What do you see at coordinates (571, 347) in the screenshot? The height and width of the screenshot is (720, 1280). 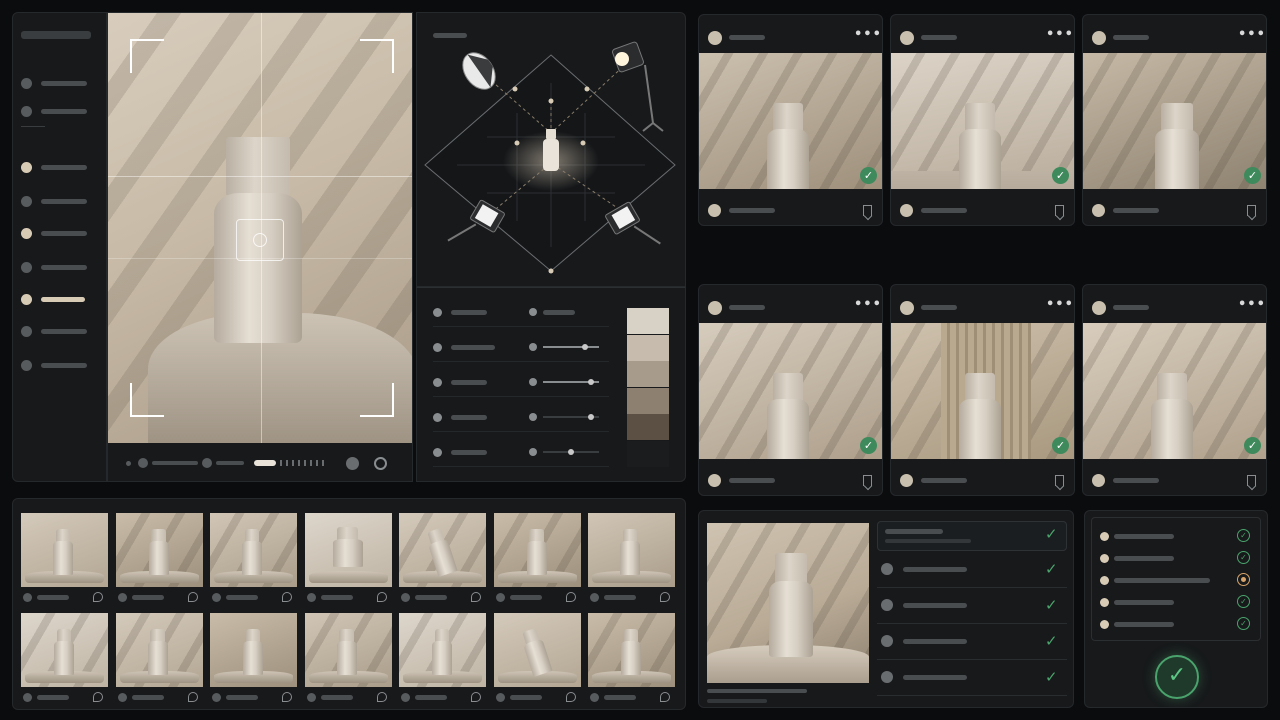 I see `adjust-slider` at bounding box center [571, 347].